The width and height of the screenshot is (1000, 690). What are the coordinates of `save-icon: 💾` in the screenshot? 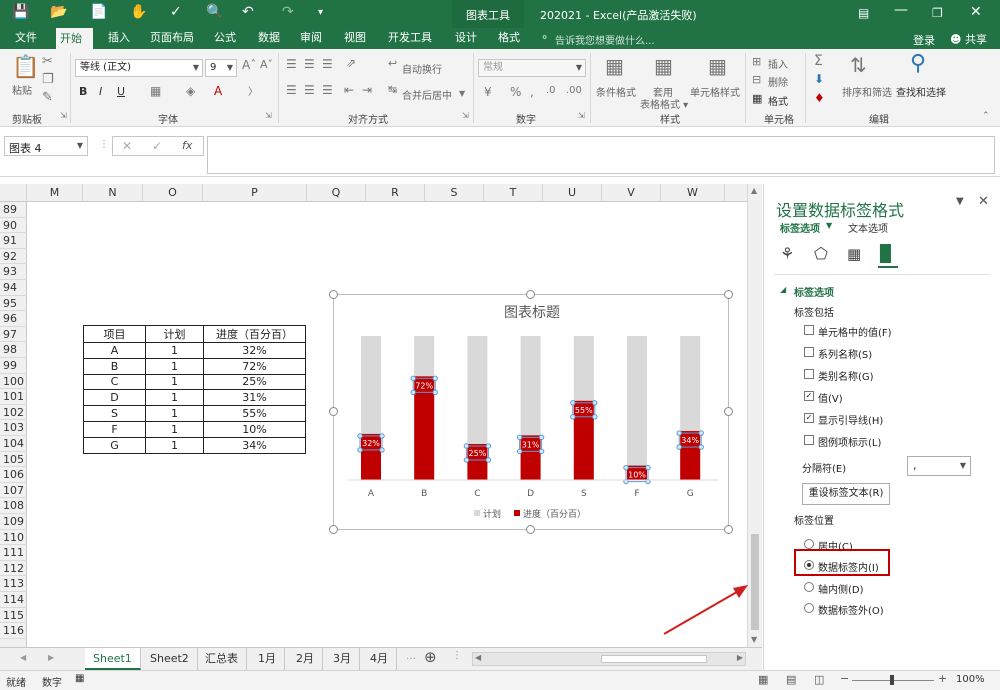 It's located at (20, 12).